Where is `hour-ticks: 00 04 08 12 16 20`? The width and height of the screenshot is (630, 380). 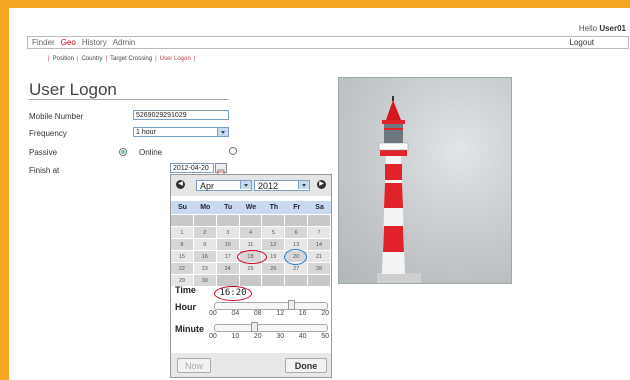 hour-ticks: 00 04 08 12 16 20 is located at coordinates (269, 313).